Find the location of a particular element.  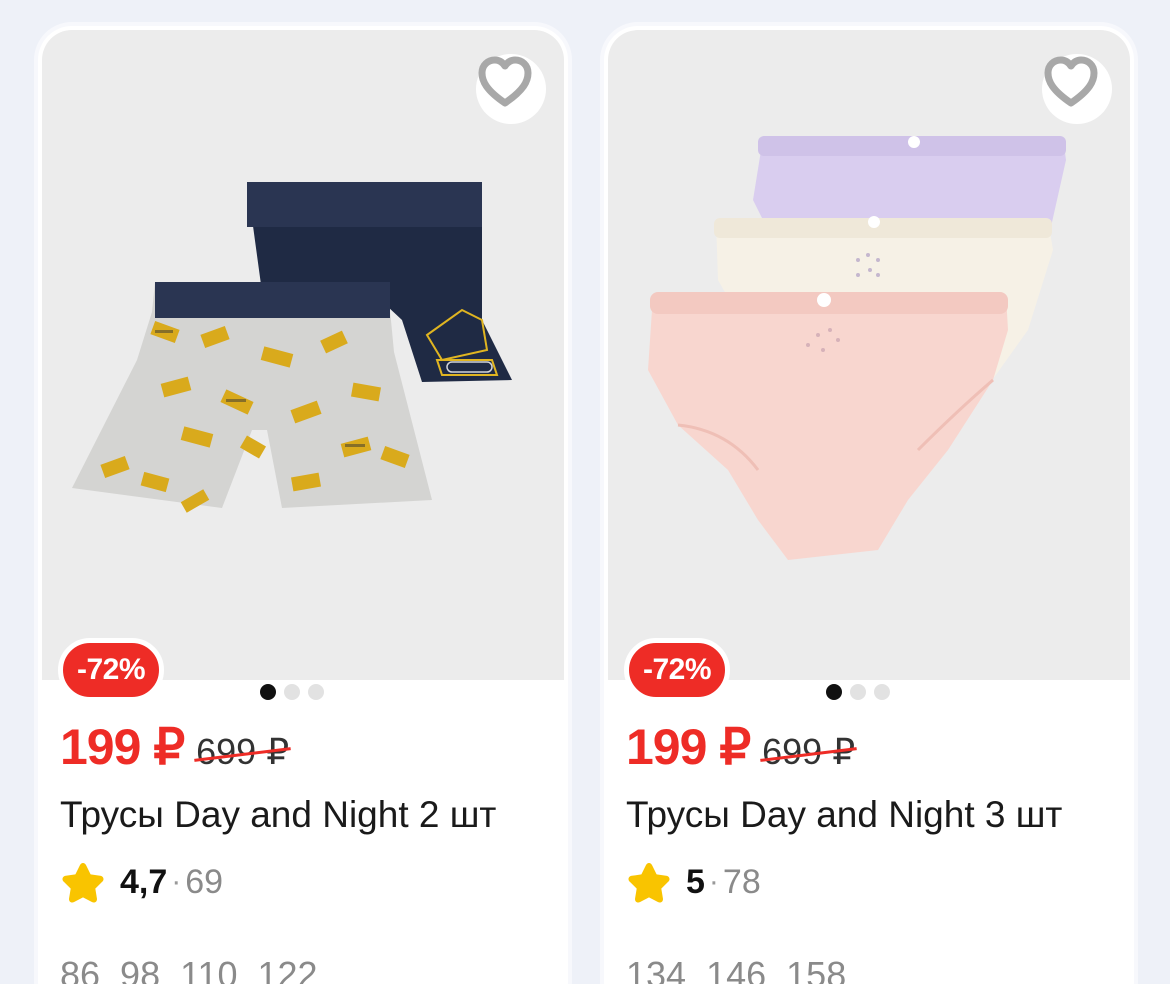

rating-score: 4,7 is located at coordinates (144, 881).